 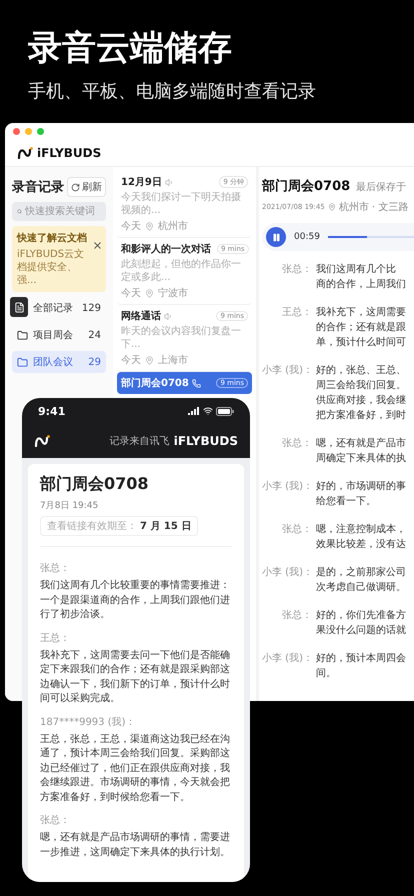 What do you see at coordinates (361, 386) in the screenshot?
I see `transcript-line: 周三会给我们回复。` at bounding box center [361, 386].